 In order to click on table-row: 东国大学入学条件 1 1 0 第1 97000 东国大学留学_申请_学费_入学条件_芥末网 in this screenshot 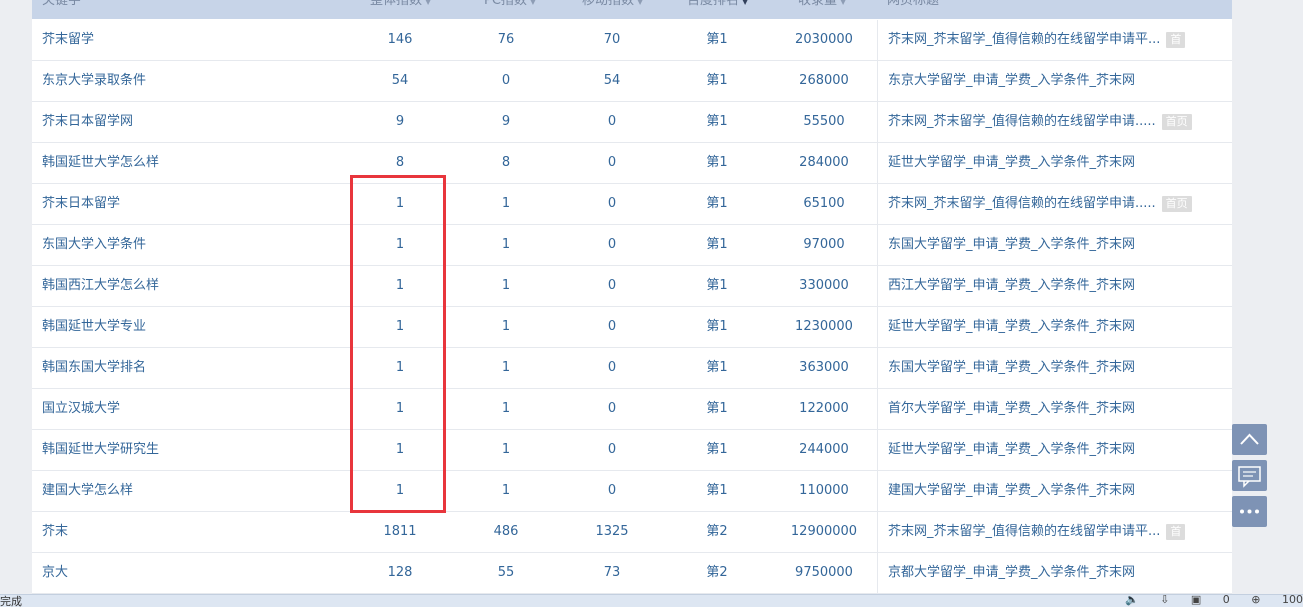, I will do `click(632, 245)`.